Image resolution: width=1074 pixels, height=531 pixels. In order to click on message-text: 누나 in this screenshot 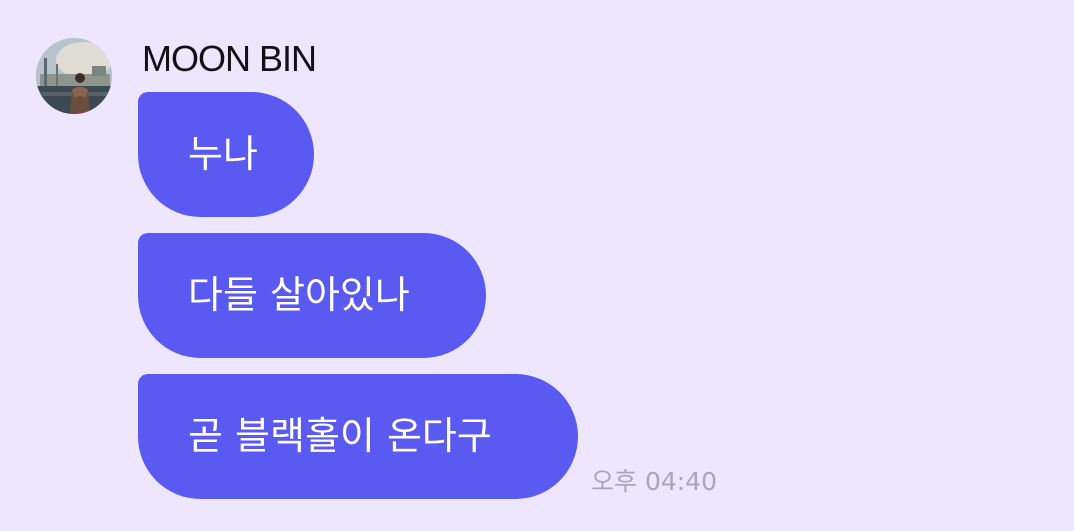, I will do `click(223, 154)`.